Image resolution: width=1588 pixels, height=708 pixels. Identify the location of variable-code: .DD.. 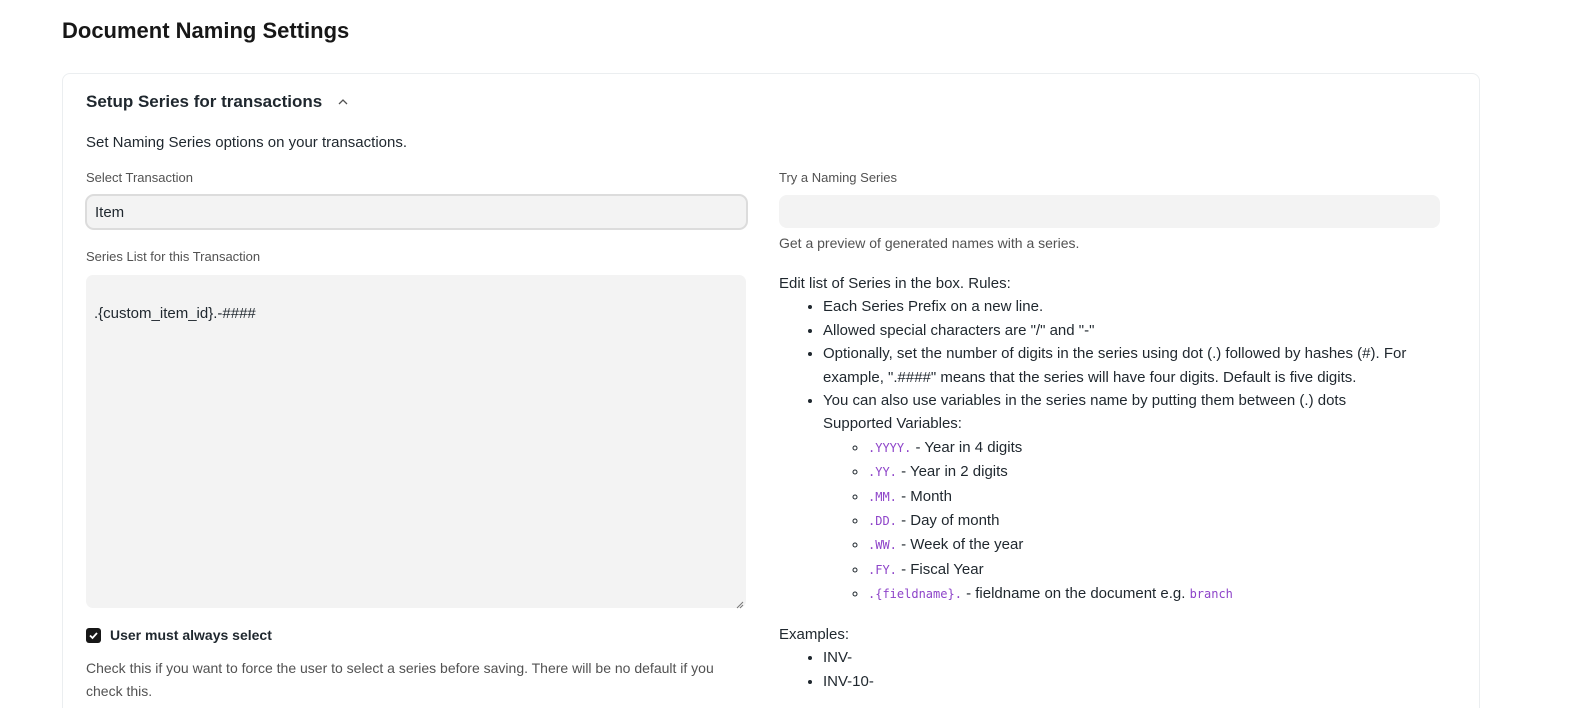
(882, 521).